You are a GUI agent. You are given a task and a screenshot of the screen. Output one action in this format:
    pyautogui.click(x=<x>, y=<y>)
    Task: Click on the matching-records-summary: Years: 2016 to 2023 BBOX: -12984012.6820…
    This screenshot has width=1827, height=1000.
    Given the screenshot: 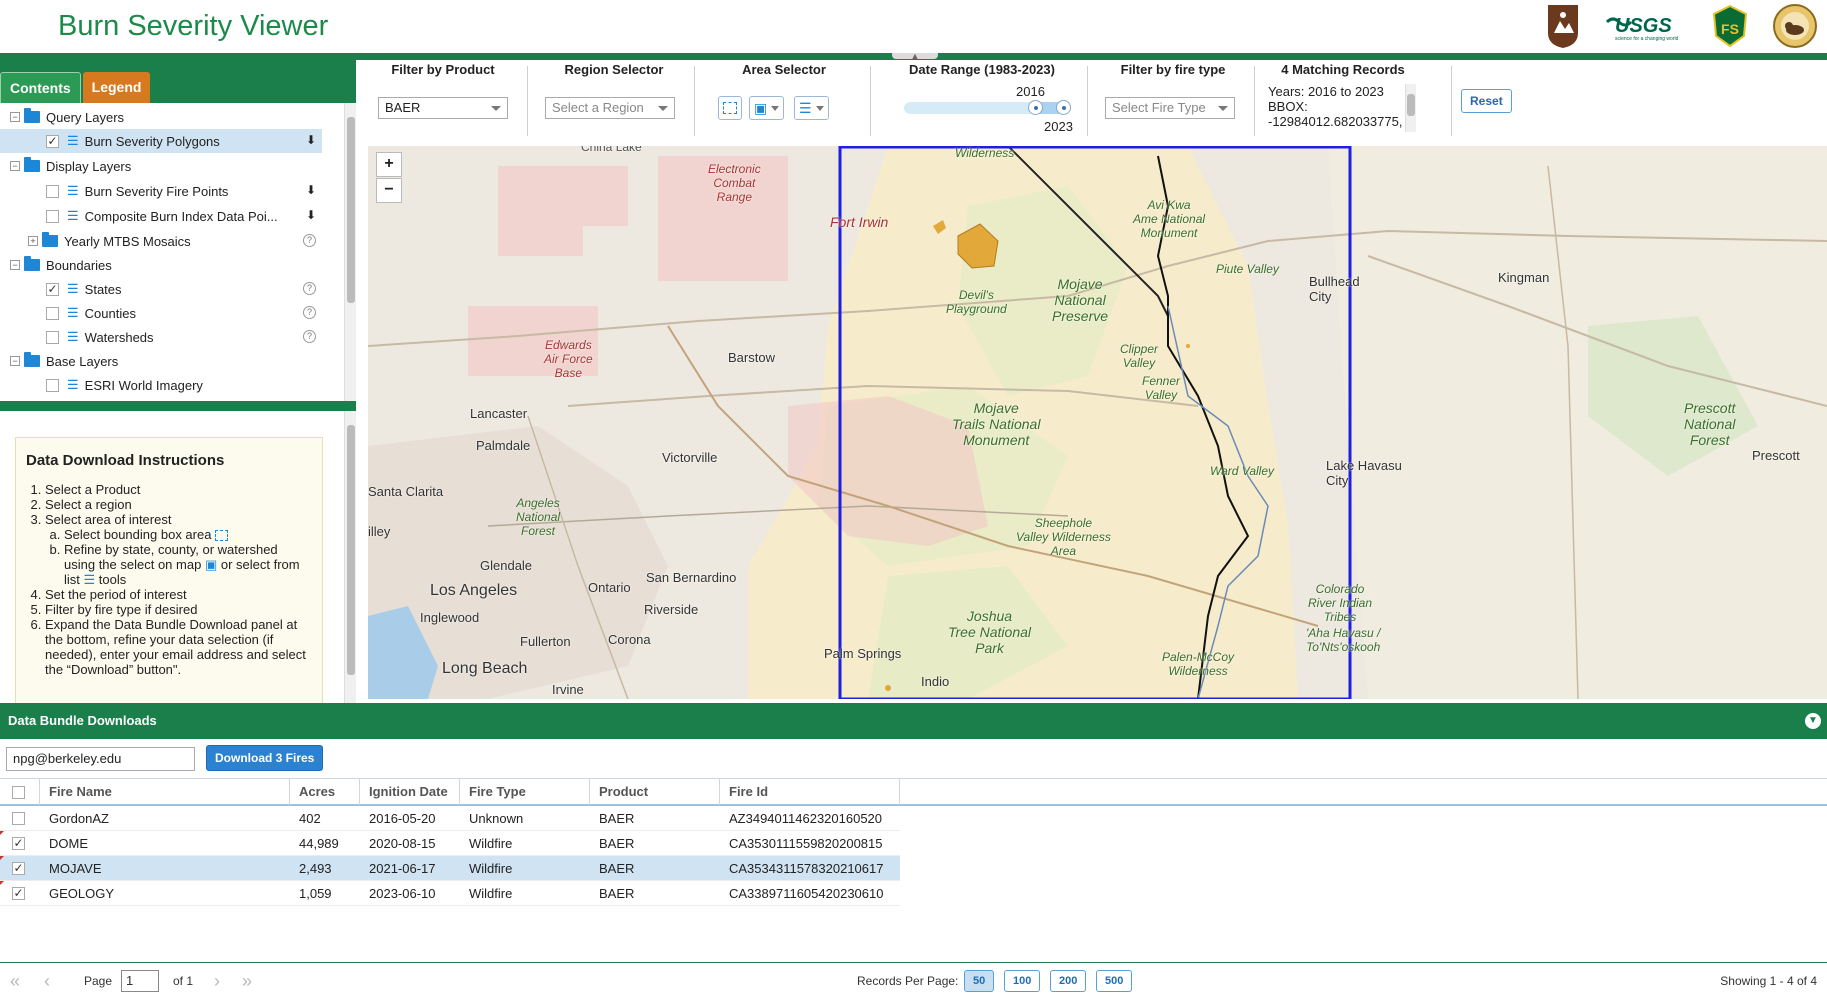 What is the action you would take?
    pyautogui.click(x=1338, y=108)
    